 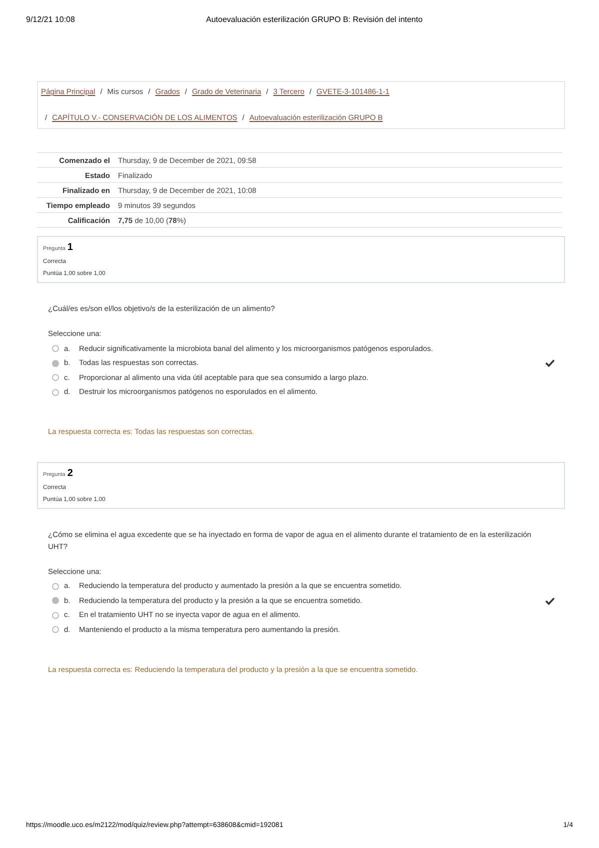 I want to click on print-date: 9/12/21 10:08, so click(x=51, y=20).